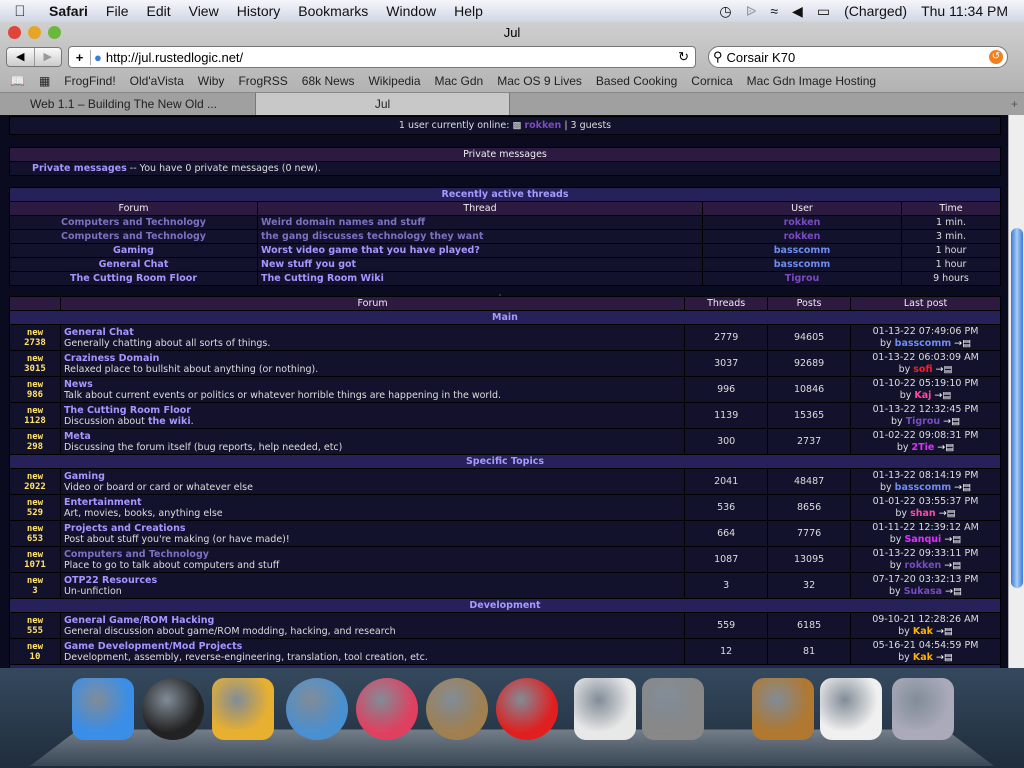  What do you see at coordinates (505, 317) in the screenshot?
I see `category-header: Main` at bounding box center [505, 317].